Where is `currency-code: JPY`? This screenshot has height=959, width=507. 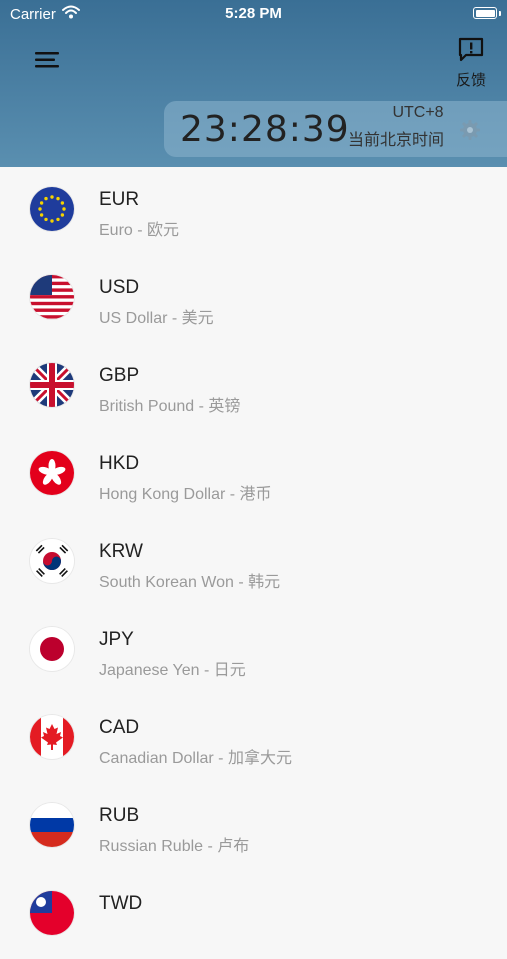 currency-code: JPY is located at coordinates (116, 639).